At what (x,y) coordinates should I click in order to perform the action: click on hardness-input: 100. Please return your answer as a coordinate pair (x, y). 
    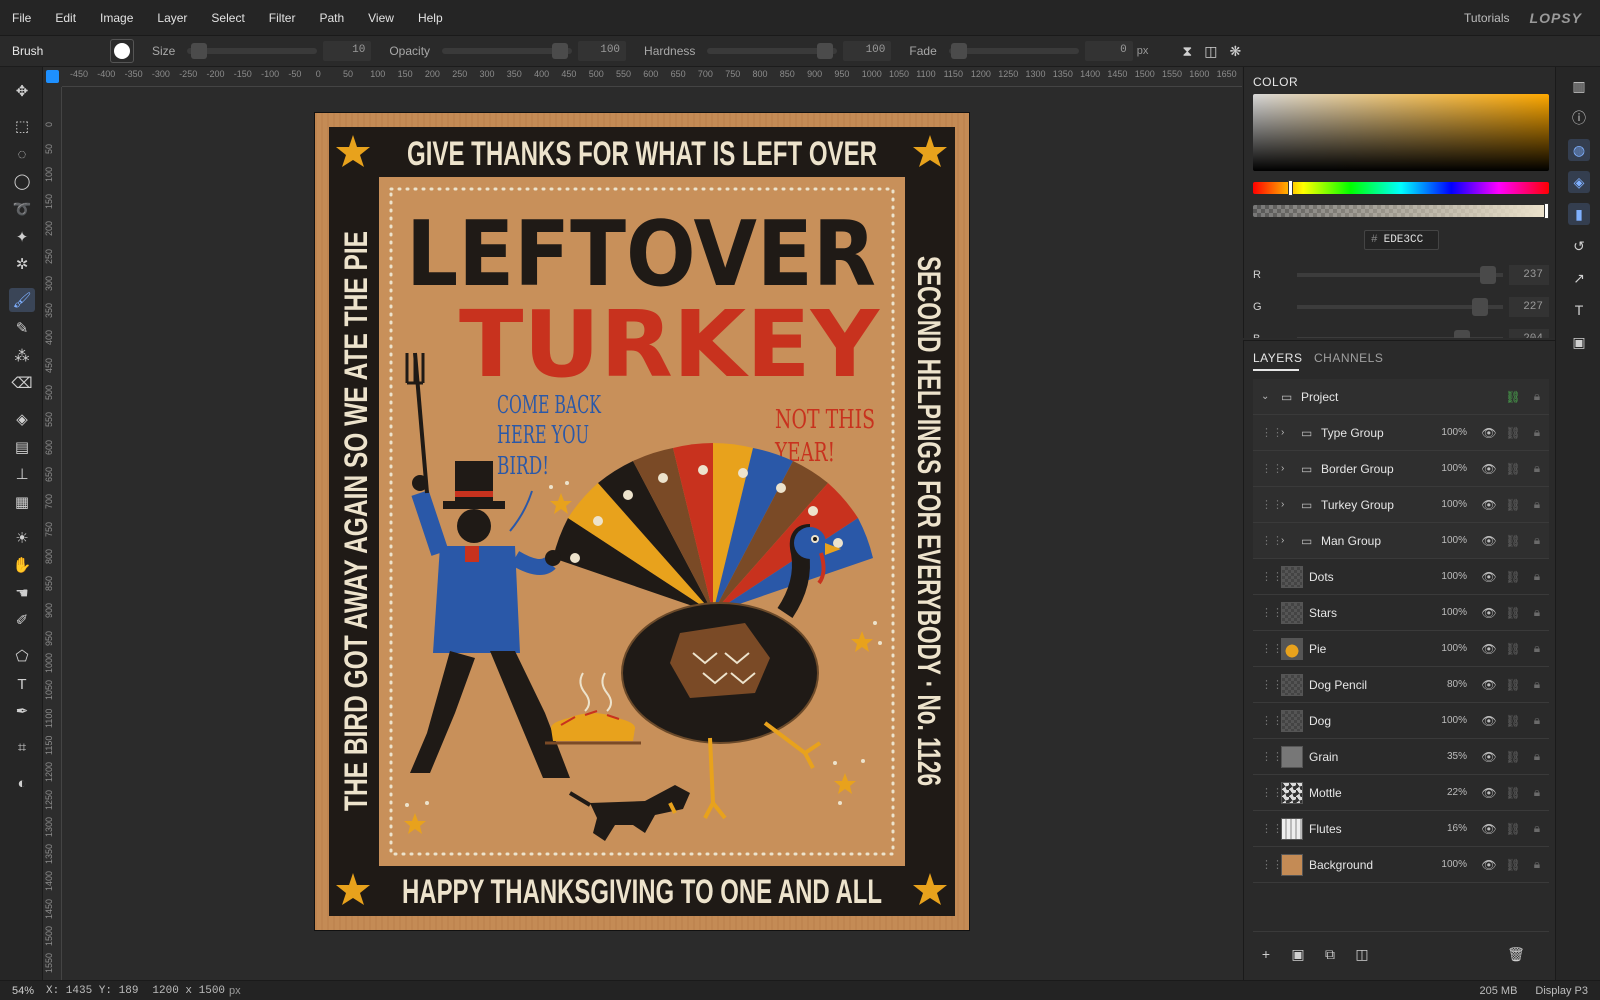
    Looking at the image, I should click on (867, 51).